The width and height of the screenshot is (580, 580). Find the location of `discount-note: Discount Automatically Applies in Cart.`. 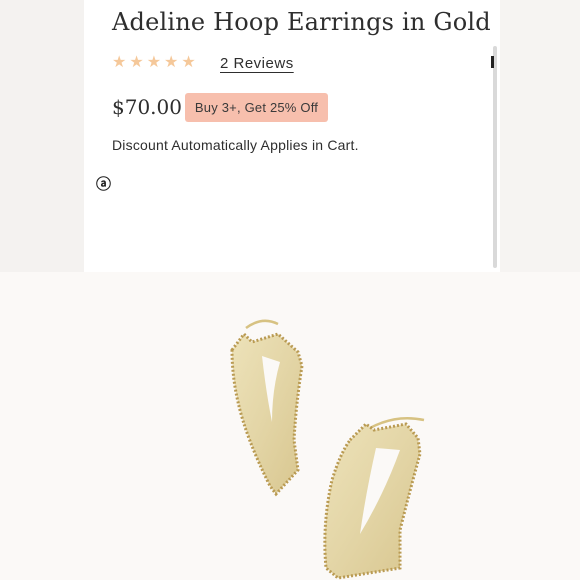

discount-note: Discount Automatically Applies in Cart. is located at coordinates (235, 145).